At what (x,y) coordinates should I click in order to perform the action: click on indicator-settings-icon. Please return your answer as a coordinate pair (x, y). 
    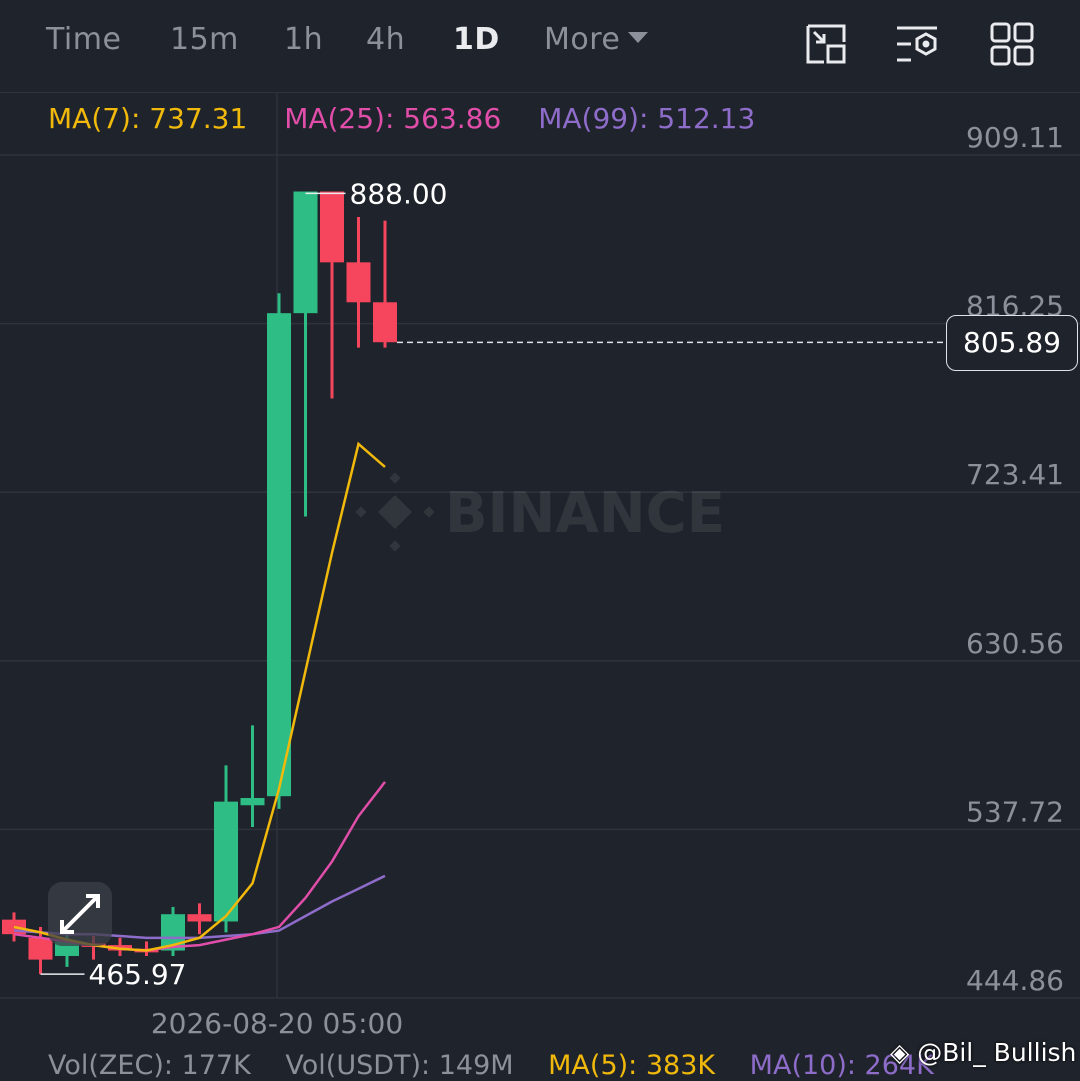
    Looking at the image, I should click on (917, 44).